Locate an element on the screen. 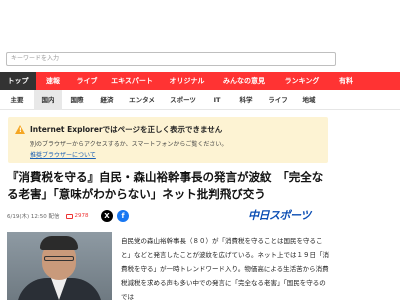 Image resolution: width=400 pixels, height=300 pixels. source-logo: 中日スポーツ is located at coordinates (279, 215).